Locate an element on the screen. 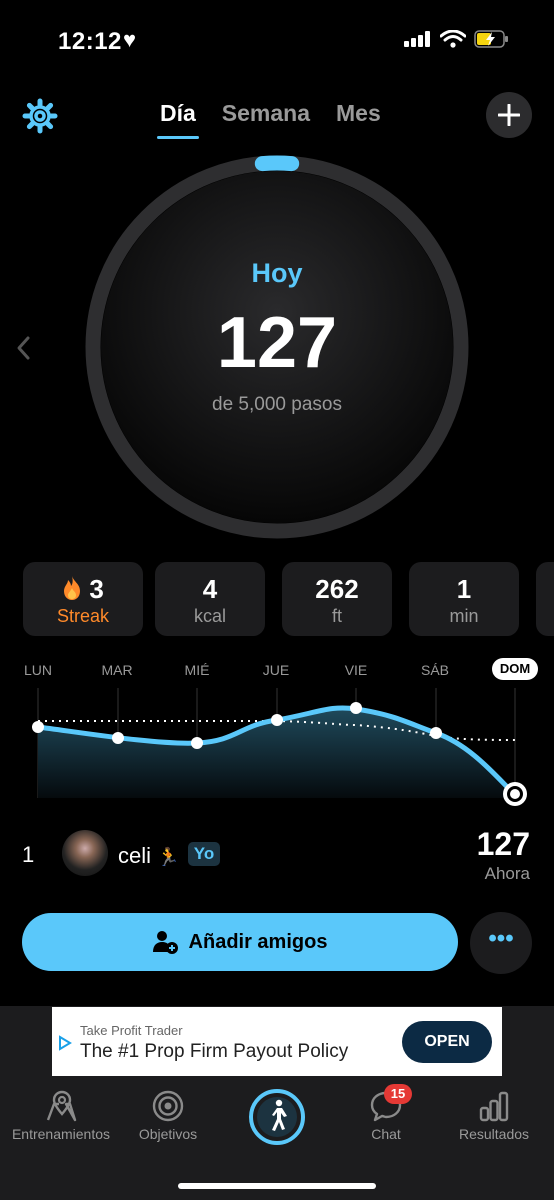 This screenshot has width=554, height=1200. kcal-label: kcal is located at coordinates (209, 616).